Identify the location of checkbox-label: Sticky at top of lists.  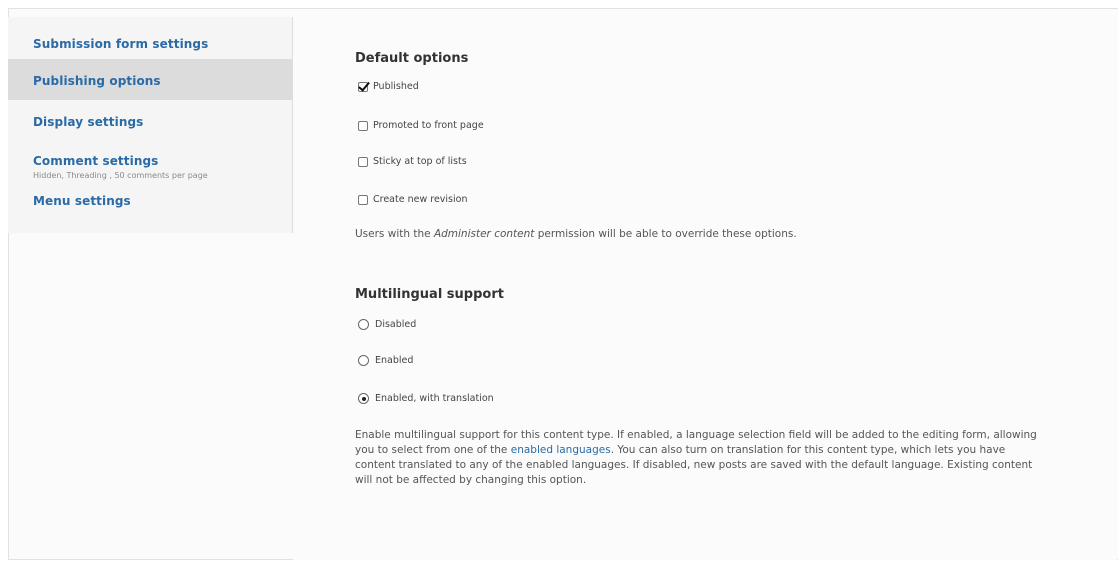
(420, 161).